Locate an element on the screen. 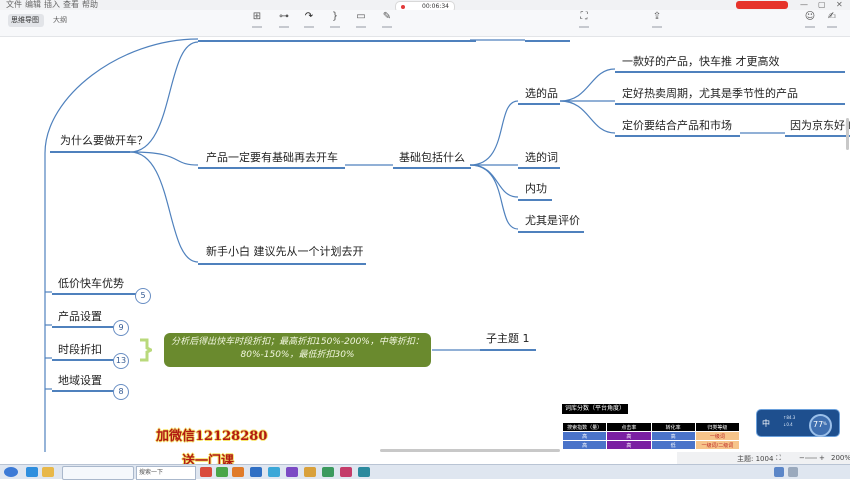  subtopic-1: 子主题 1 is located at coordinates (508, 339).